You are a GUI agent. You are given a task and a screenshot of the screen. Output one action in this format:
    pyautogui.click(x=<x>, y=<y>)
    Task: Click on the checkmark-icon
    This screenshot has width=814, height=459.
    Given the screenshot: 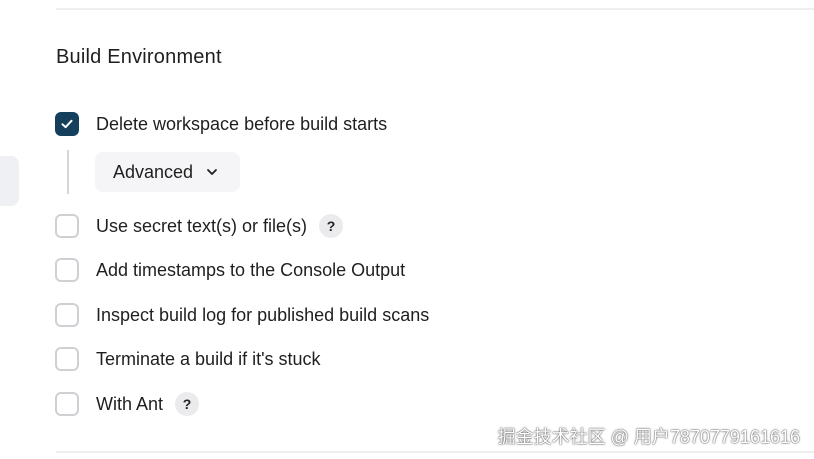 What is the action you would take?
    pyautogui.click(x=67, y=124)
    